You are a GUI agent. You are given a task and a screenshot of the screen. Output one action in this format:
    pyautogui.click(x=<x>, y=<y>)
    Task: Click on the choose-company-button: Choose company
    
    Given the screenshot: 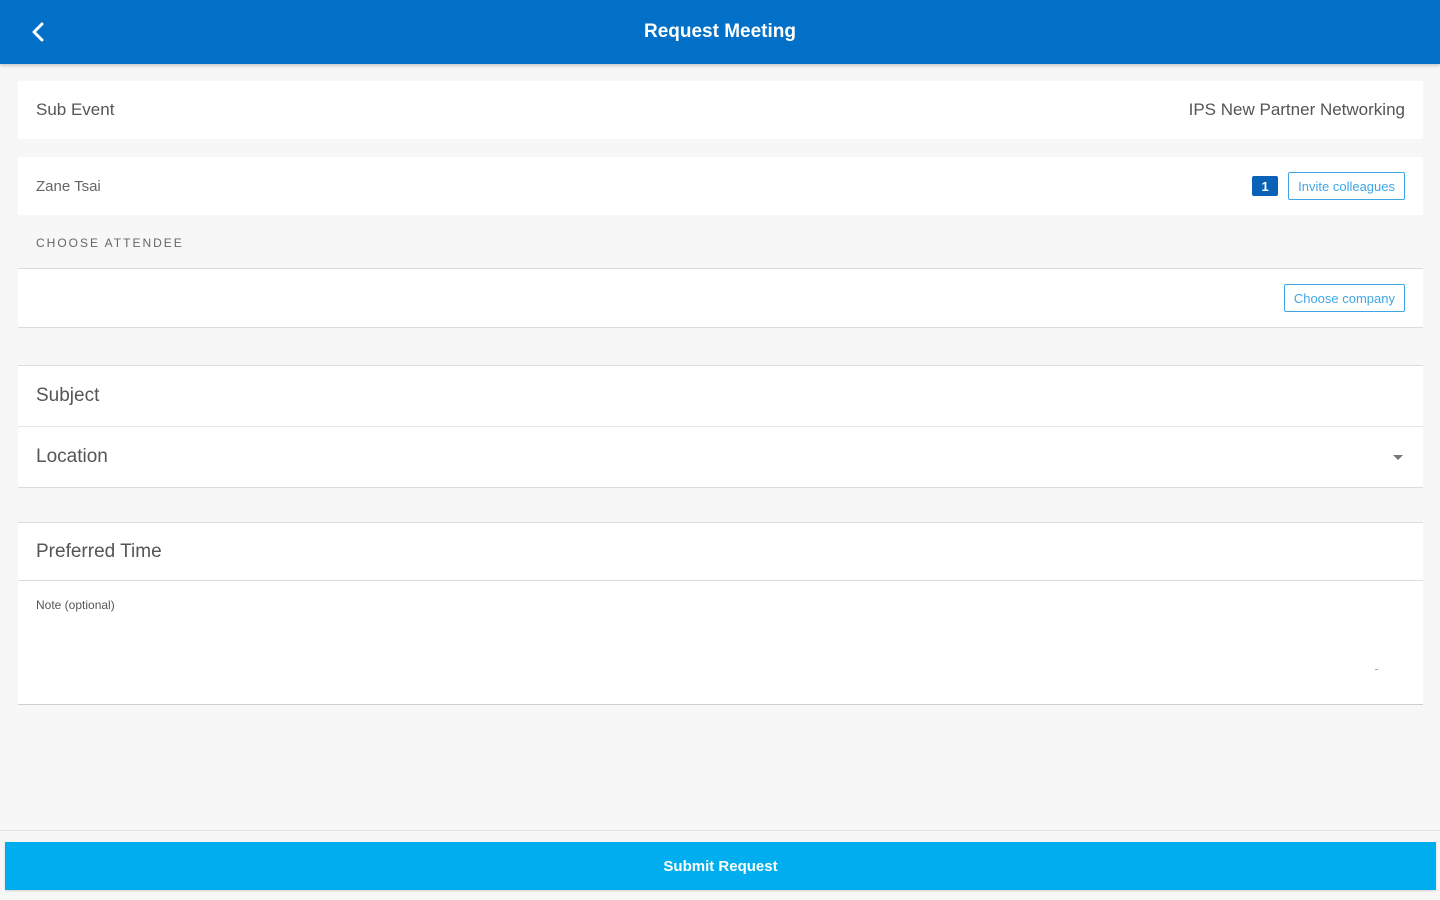 What is the action you would take?
    pyautogui.click(x=1344, y=298)
    